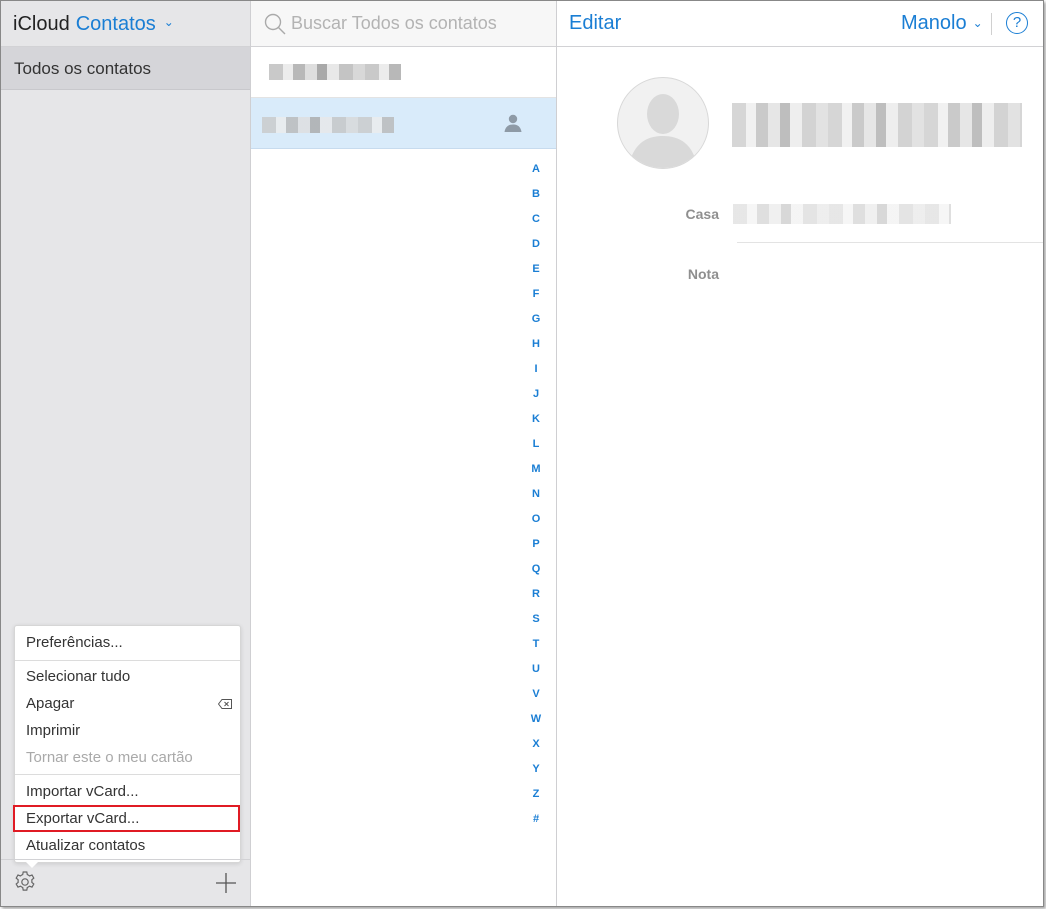  I want to click on account-menu-button: Manolo ⌄, so click(942, 23).